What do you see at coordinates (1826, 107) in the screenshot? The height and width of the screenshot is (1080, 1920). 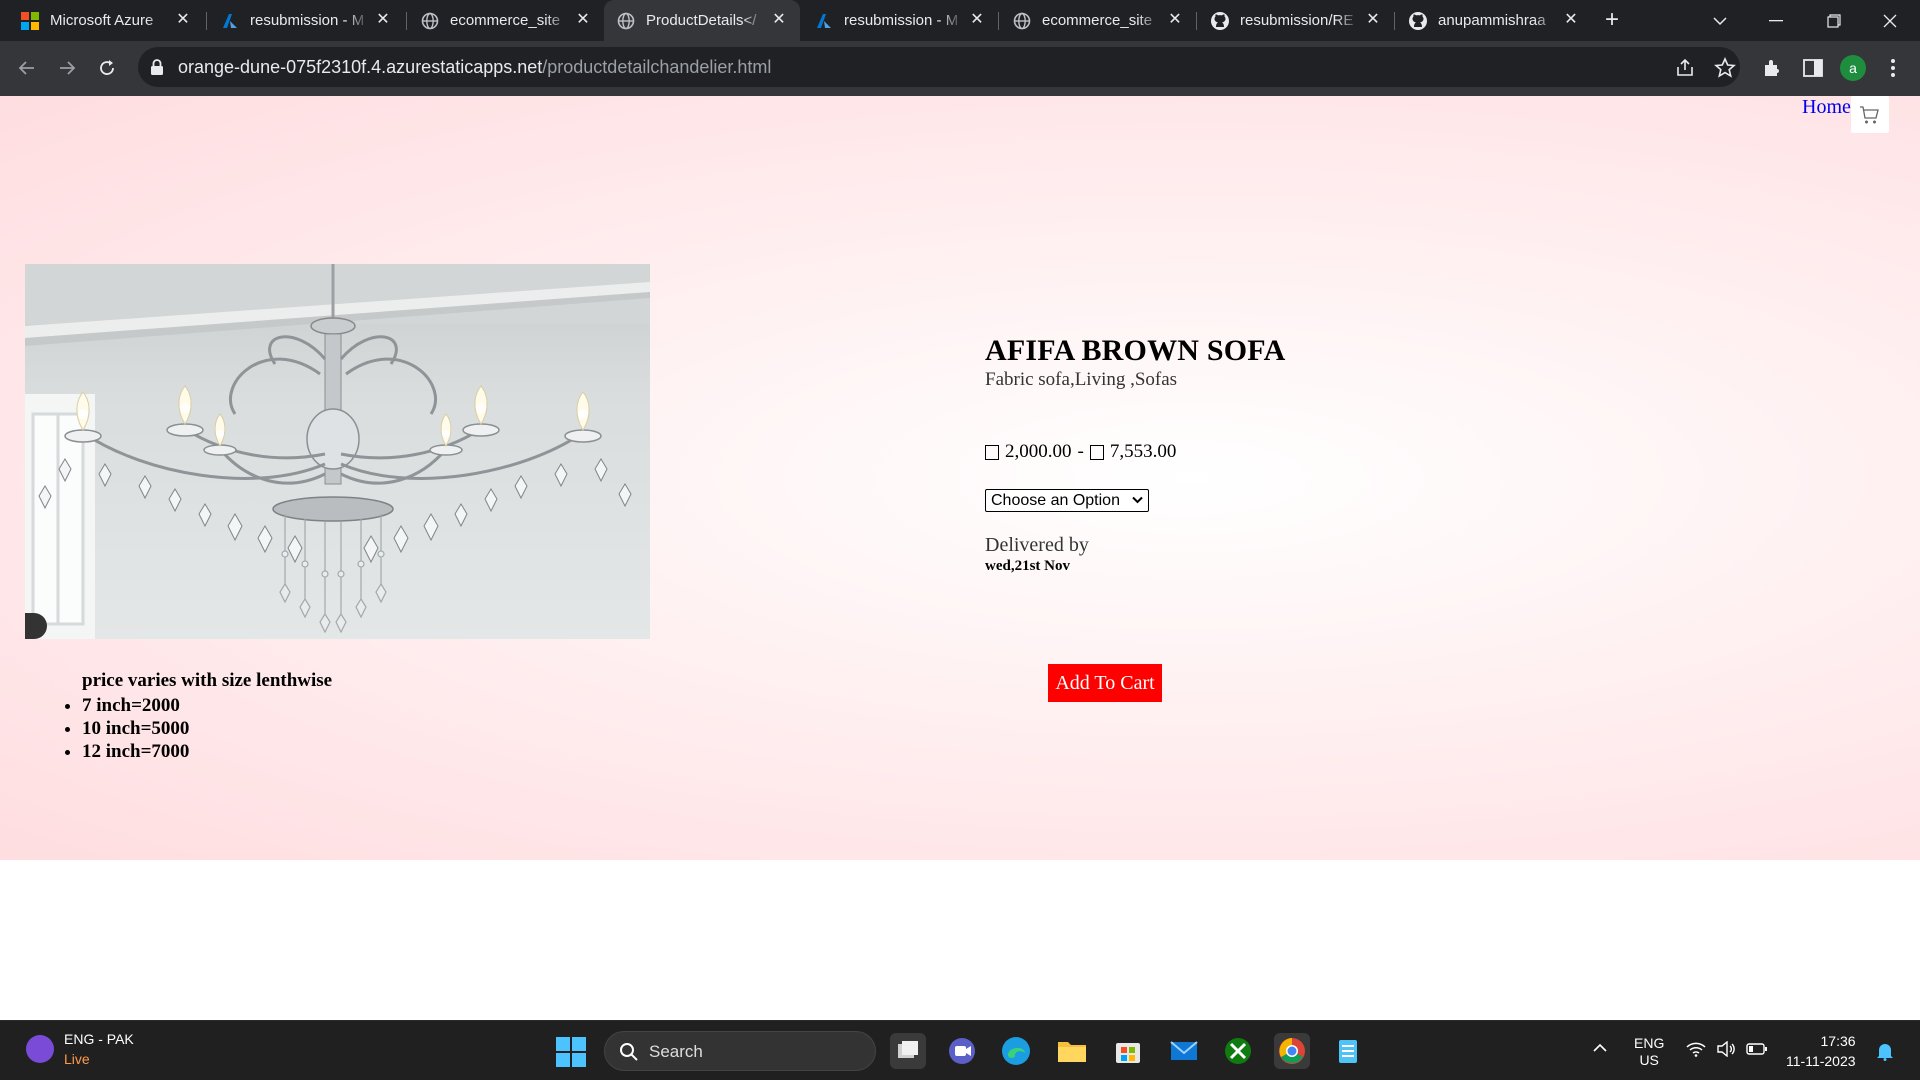 I see `home-link: Home` at bounding box center [1826, 107].